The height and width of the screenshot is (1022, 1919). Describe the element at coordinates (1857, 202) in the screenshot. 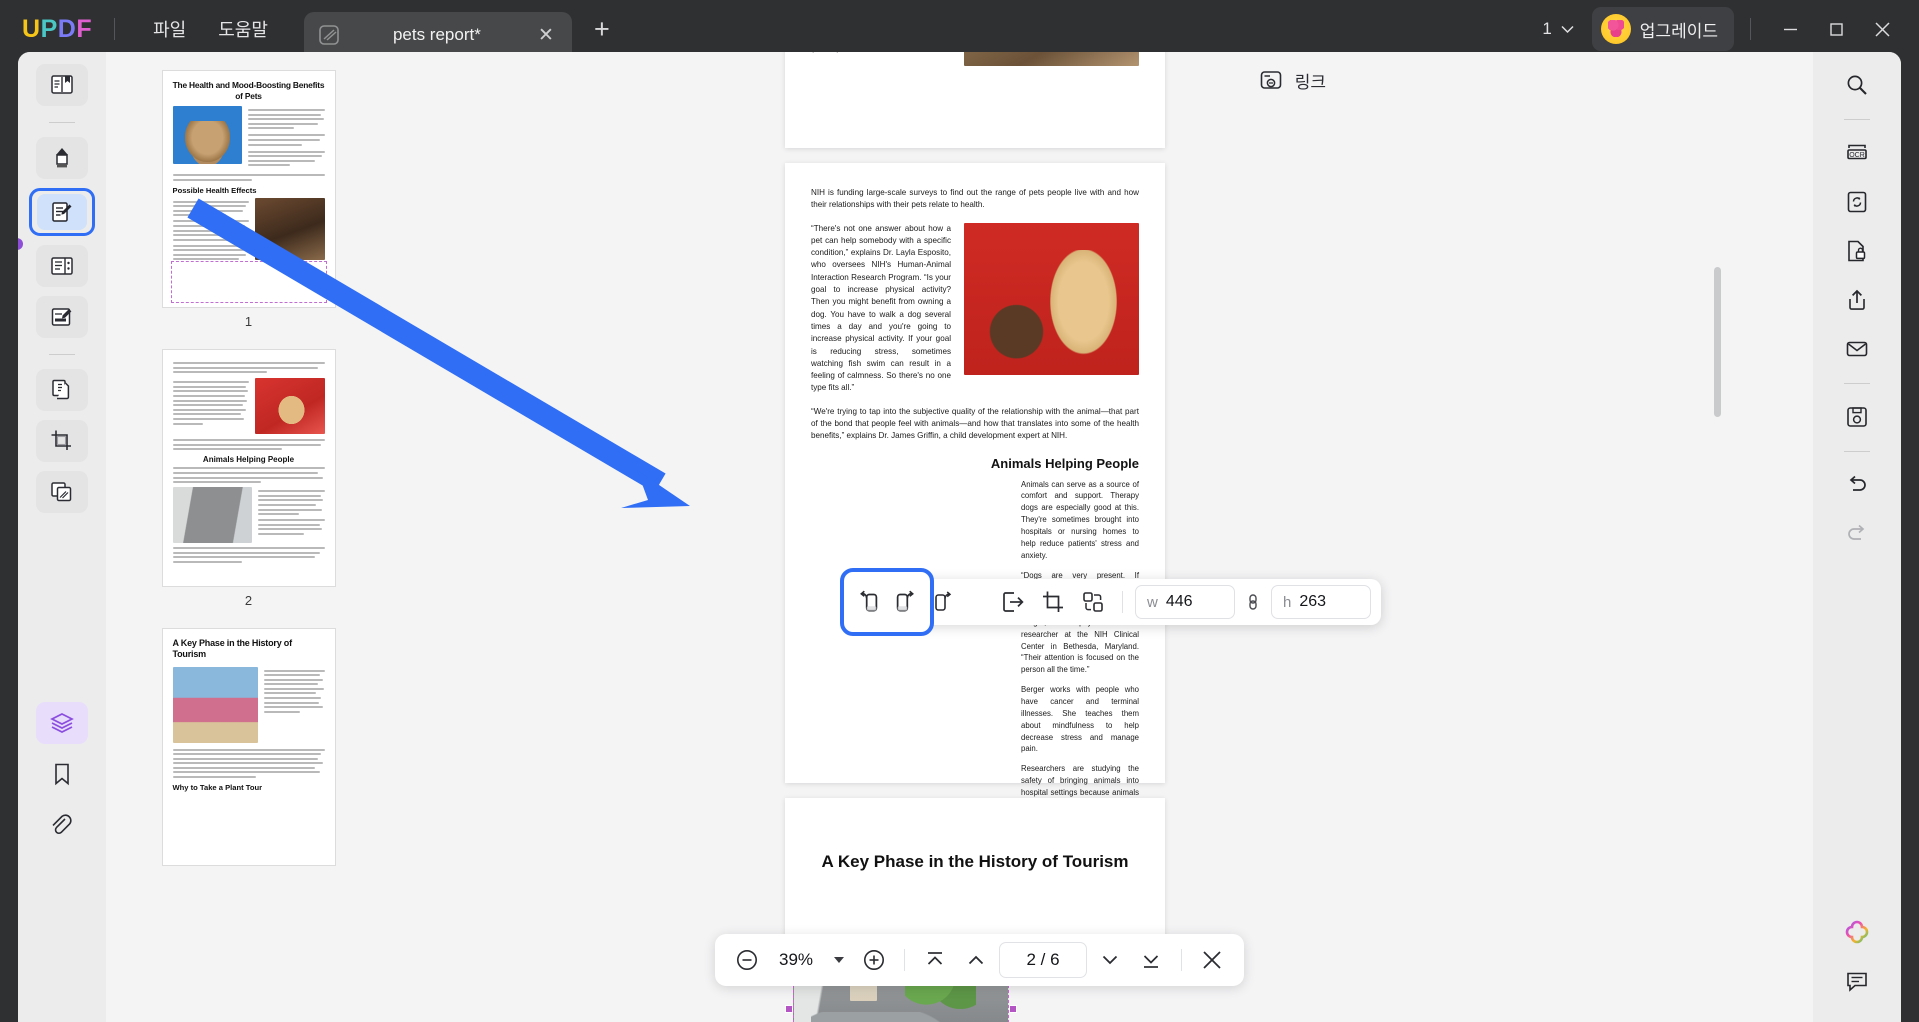

I see `convert-button` at that location.